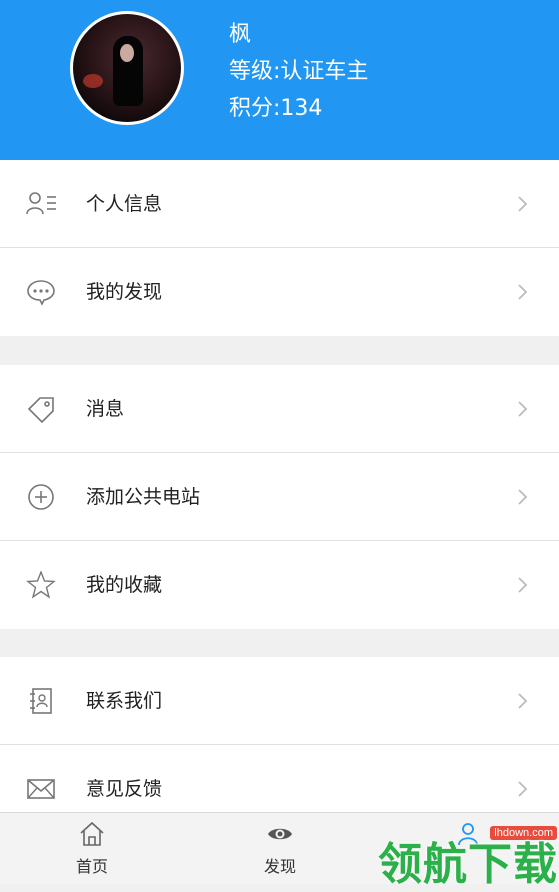 This screenshot has width=559, height=892. I want to click on tab-home: 首页, so click(92, 849).